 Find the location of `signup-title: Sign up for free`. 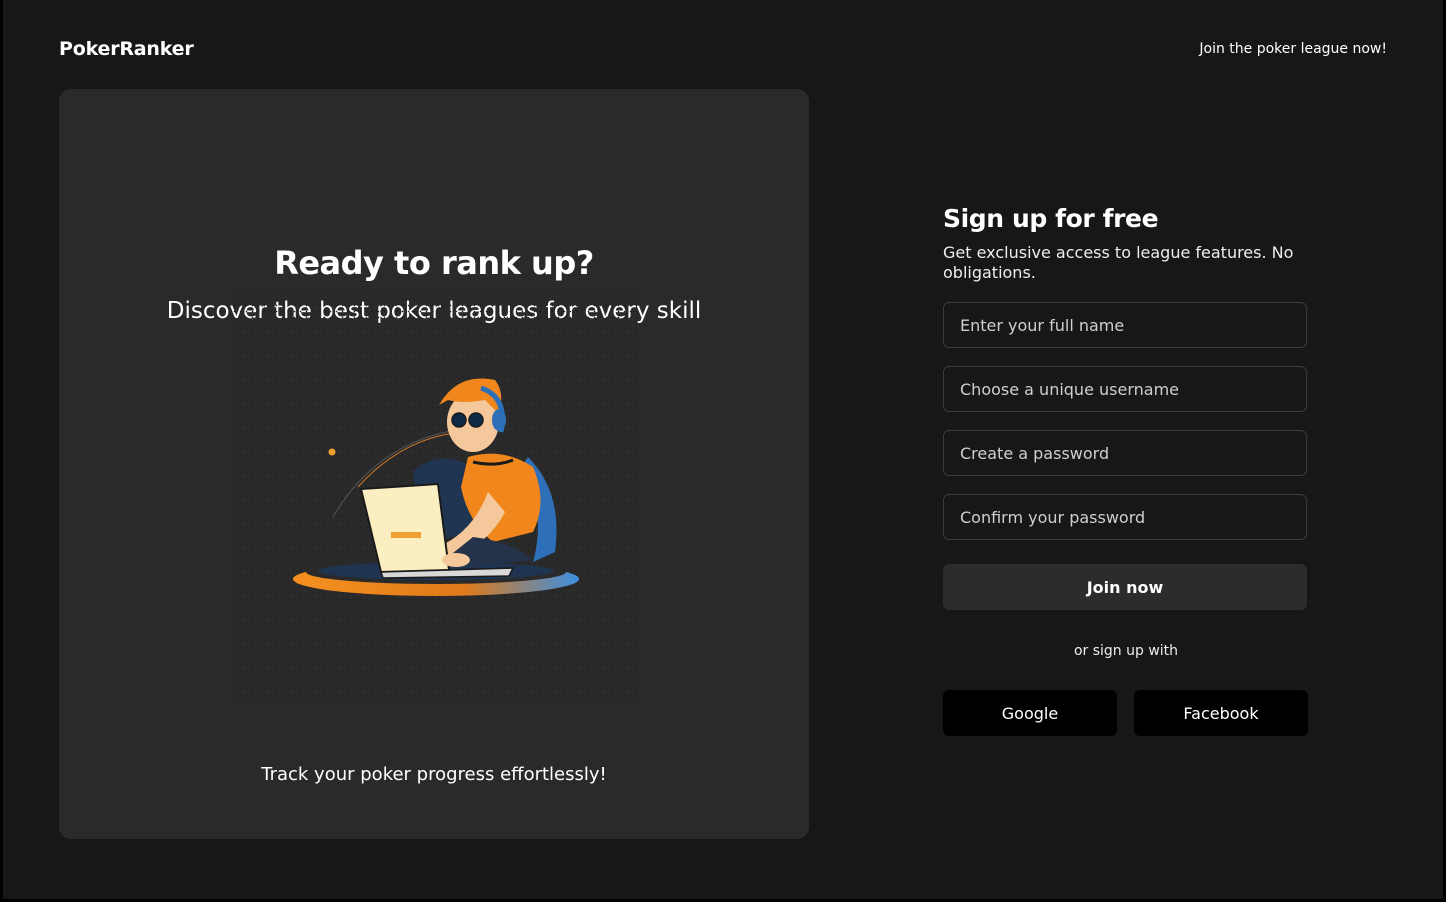

signup-title: Sign up for free is located at coordinates (1051, 218).